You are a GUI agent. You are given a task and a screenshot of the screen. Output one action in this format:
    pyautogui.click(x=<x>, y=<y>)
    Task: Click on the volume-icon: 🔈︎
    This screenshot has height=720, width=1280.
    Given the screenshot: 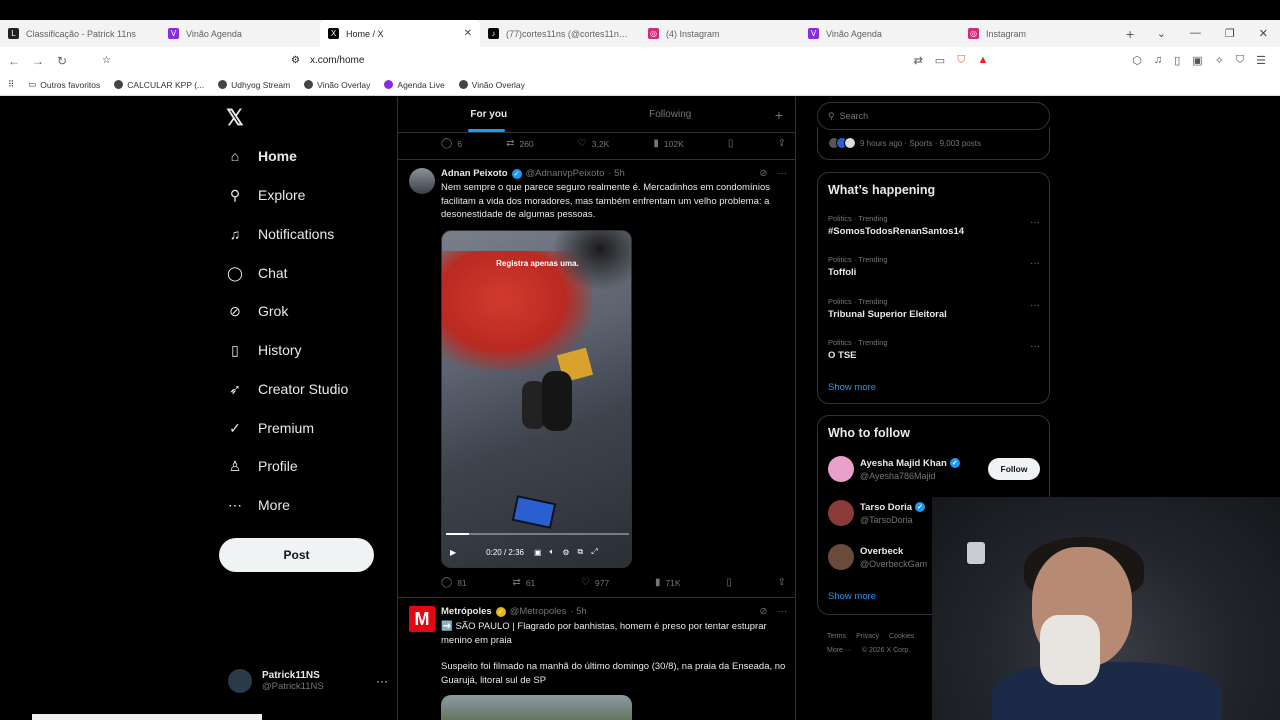 What is the action you would take?
    pyautogui.click(x=552, y=552)
    